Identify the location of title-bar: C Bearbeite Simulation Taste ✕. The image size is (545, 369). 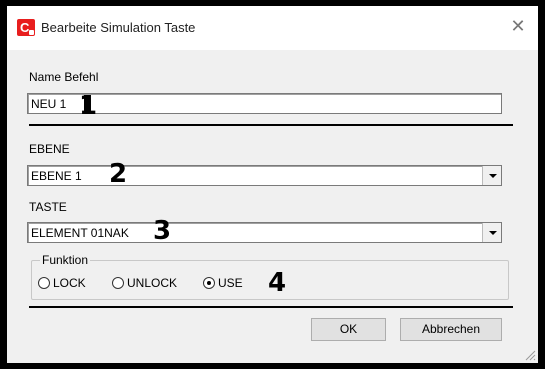
(272, 28).